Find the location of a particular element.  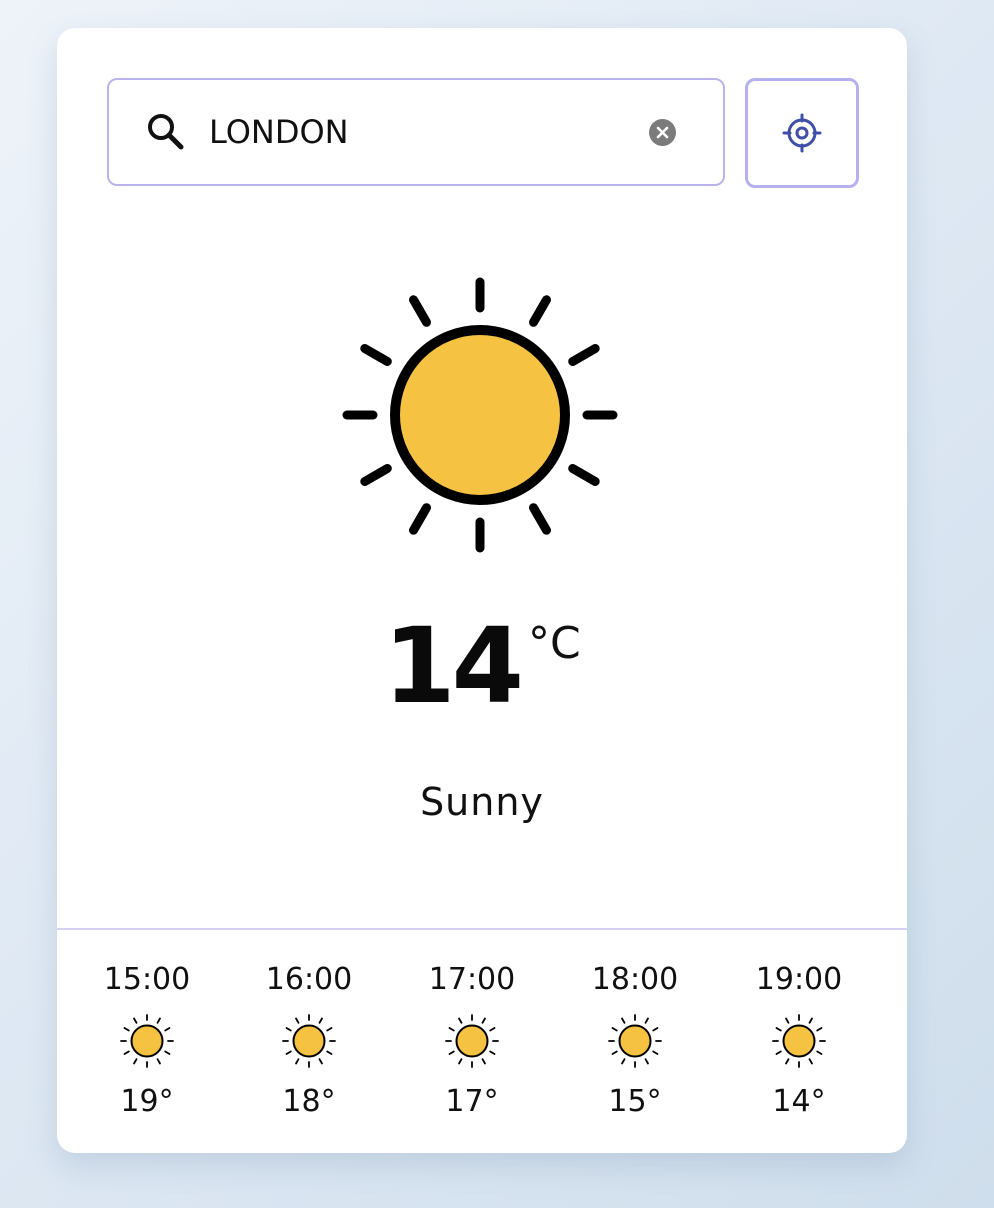

forecast-temp: 19° is located at coordinates (147, 1101).